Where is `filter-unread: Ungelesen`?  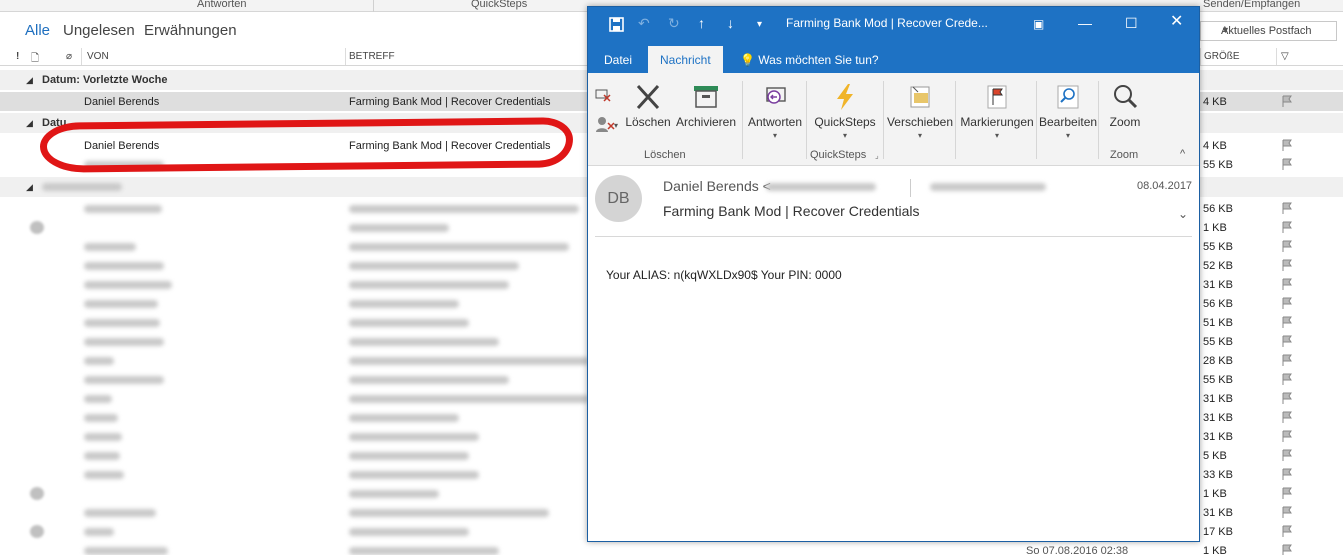
filter-unread: Ungelesen is located at coordinates (99, 30).